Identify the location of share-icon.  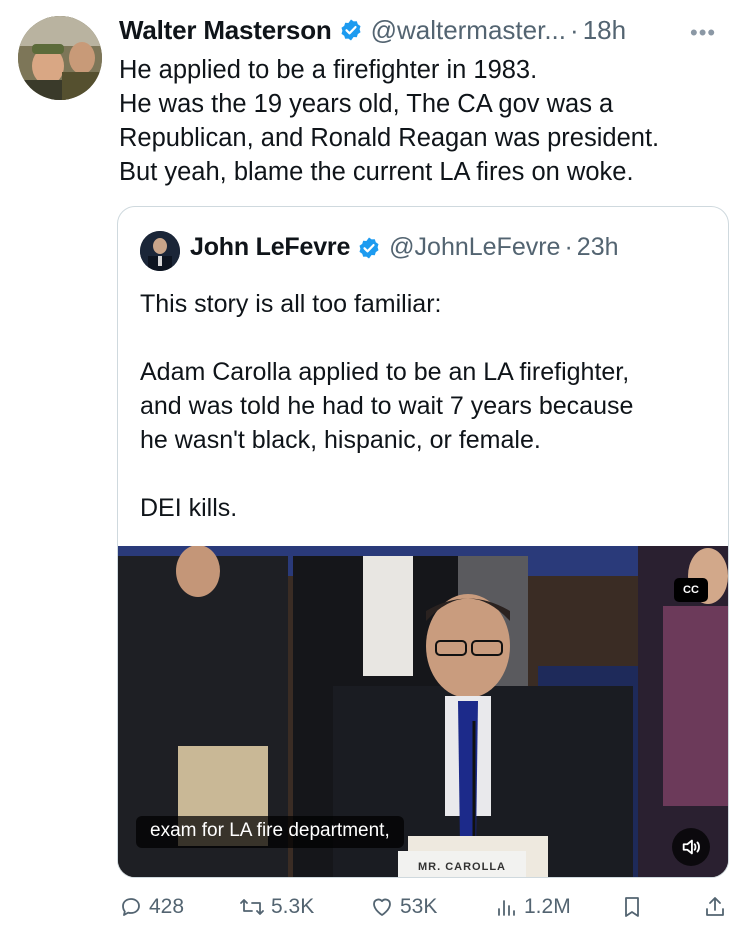
(715, 906).